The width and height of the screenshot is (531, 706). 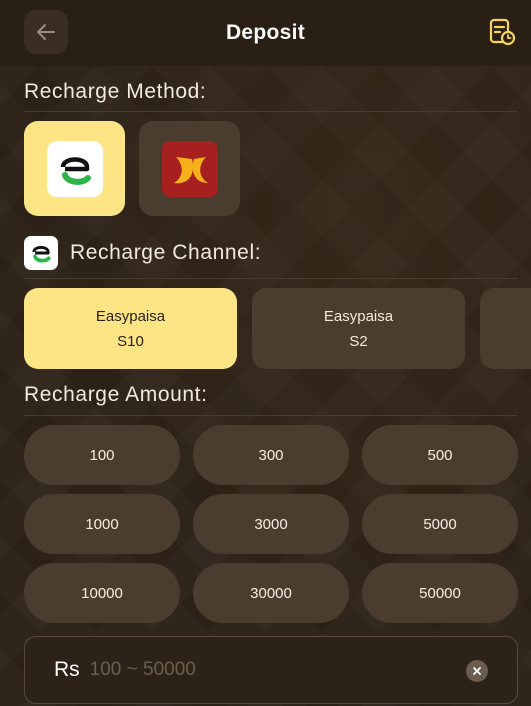 What do you see at coordinates (358, 328) in the screenshot?
I see `channel-option: Easypaisa S2` at bounding box center [358, 328].